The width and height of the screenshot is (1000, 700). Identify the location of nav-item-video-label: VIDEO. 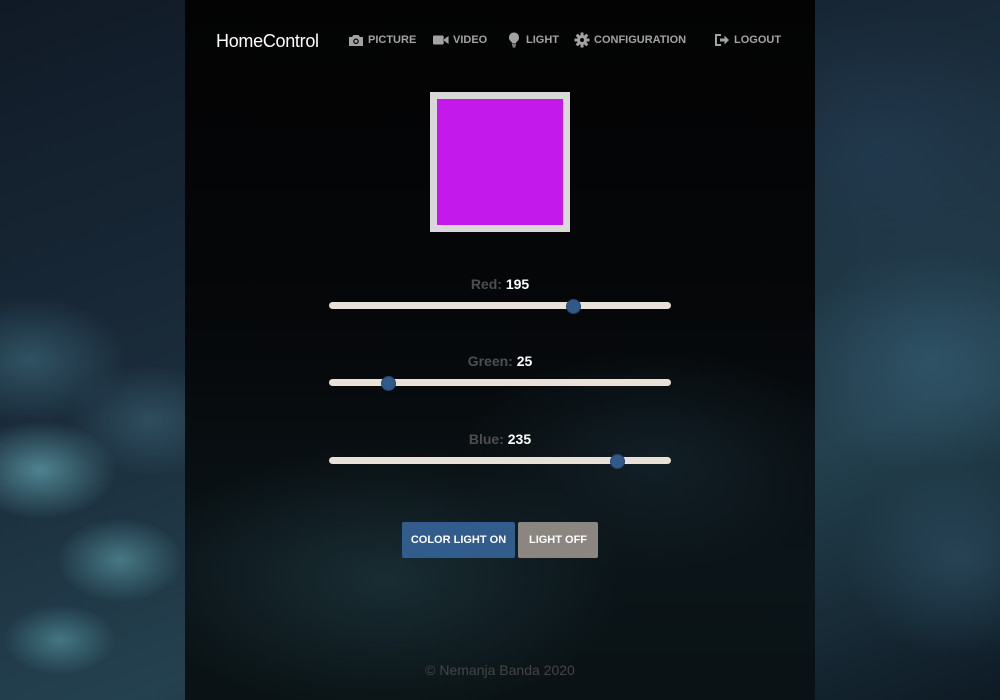
(470, 40).